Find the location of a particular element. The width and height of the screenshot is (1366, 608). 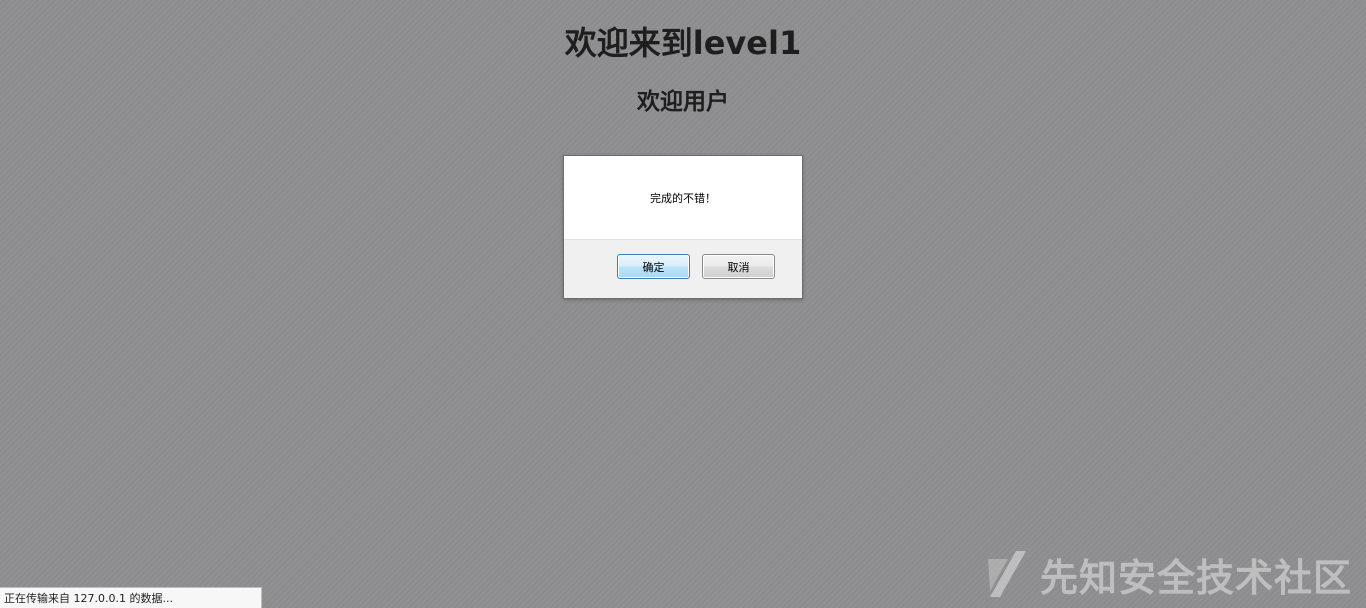

dialog-message: 完成的不错！ is located at coordinates (683, 198).